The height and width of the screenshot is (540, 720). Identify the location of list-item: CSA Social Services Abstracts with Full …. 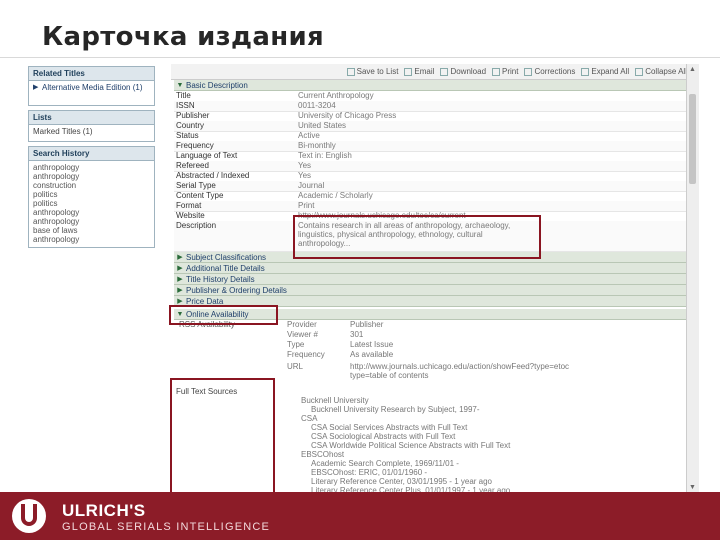
(389, 427).